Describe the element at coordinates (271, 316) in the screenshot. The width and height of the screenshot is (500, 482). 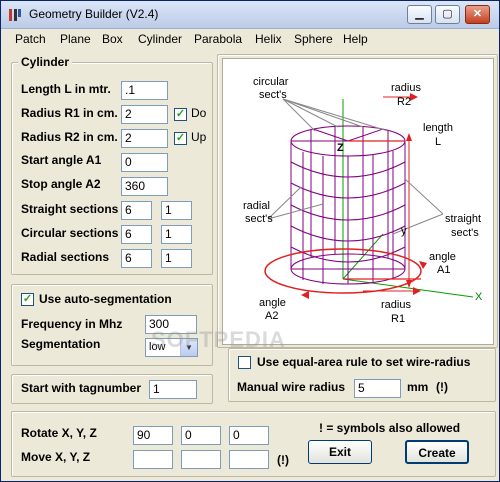
I see `angle-a2-label-2: A2` at that location.